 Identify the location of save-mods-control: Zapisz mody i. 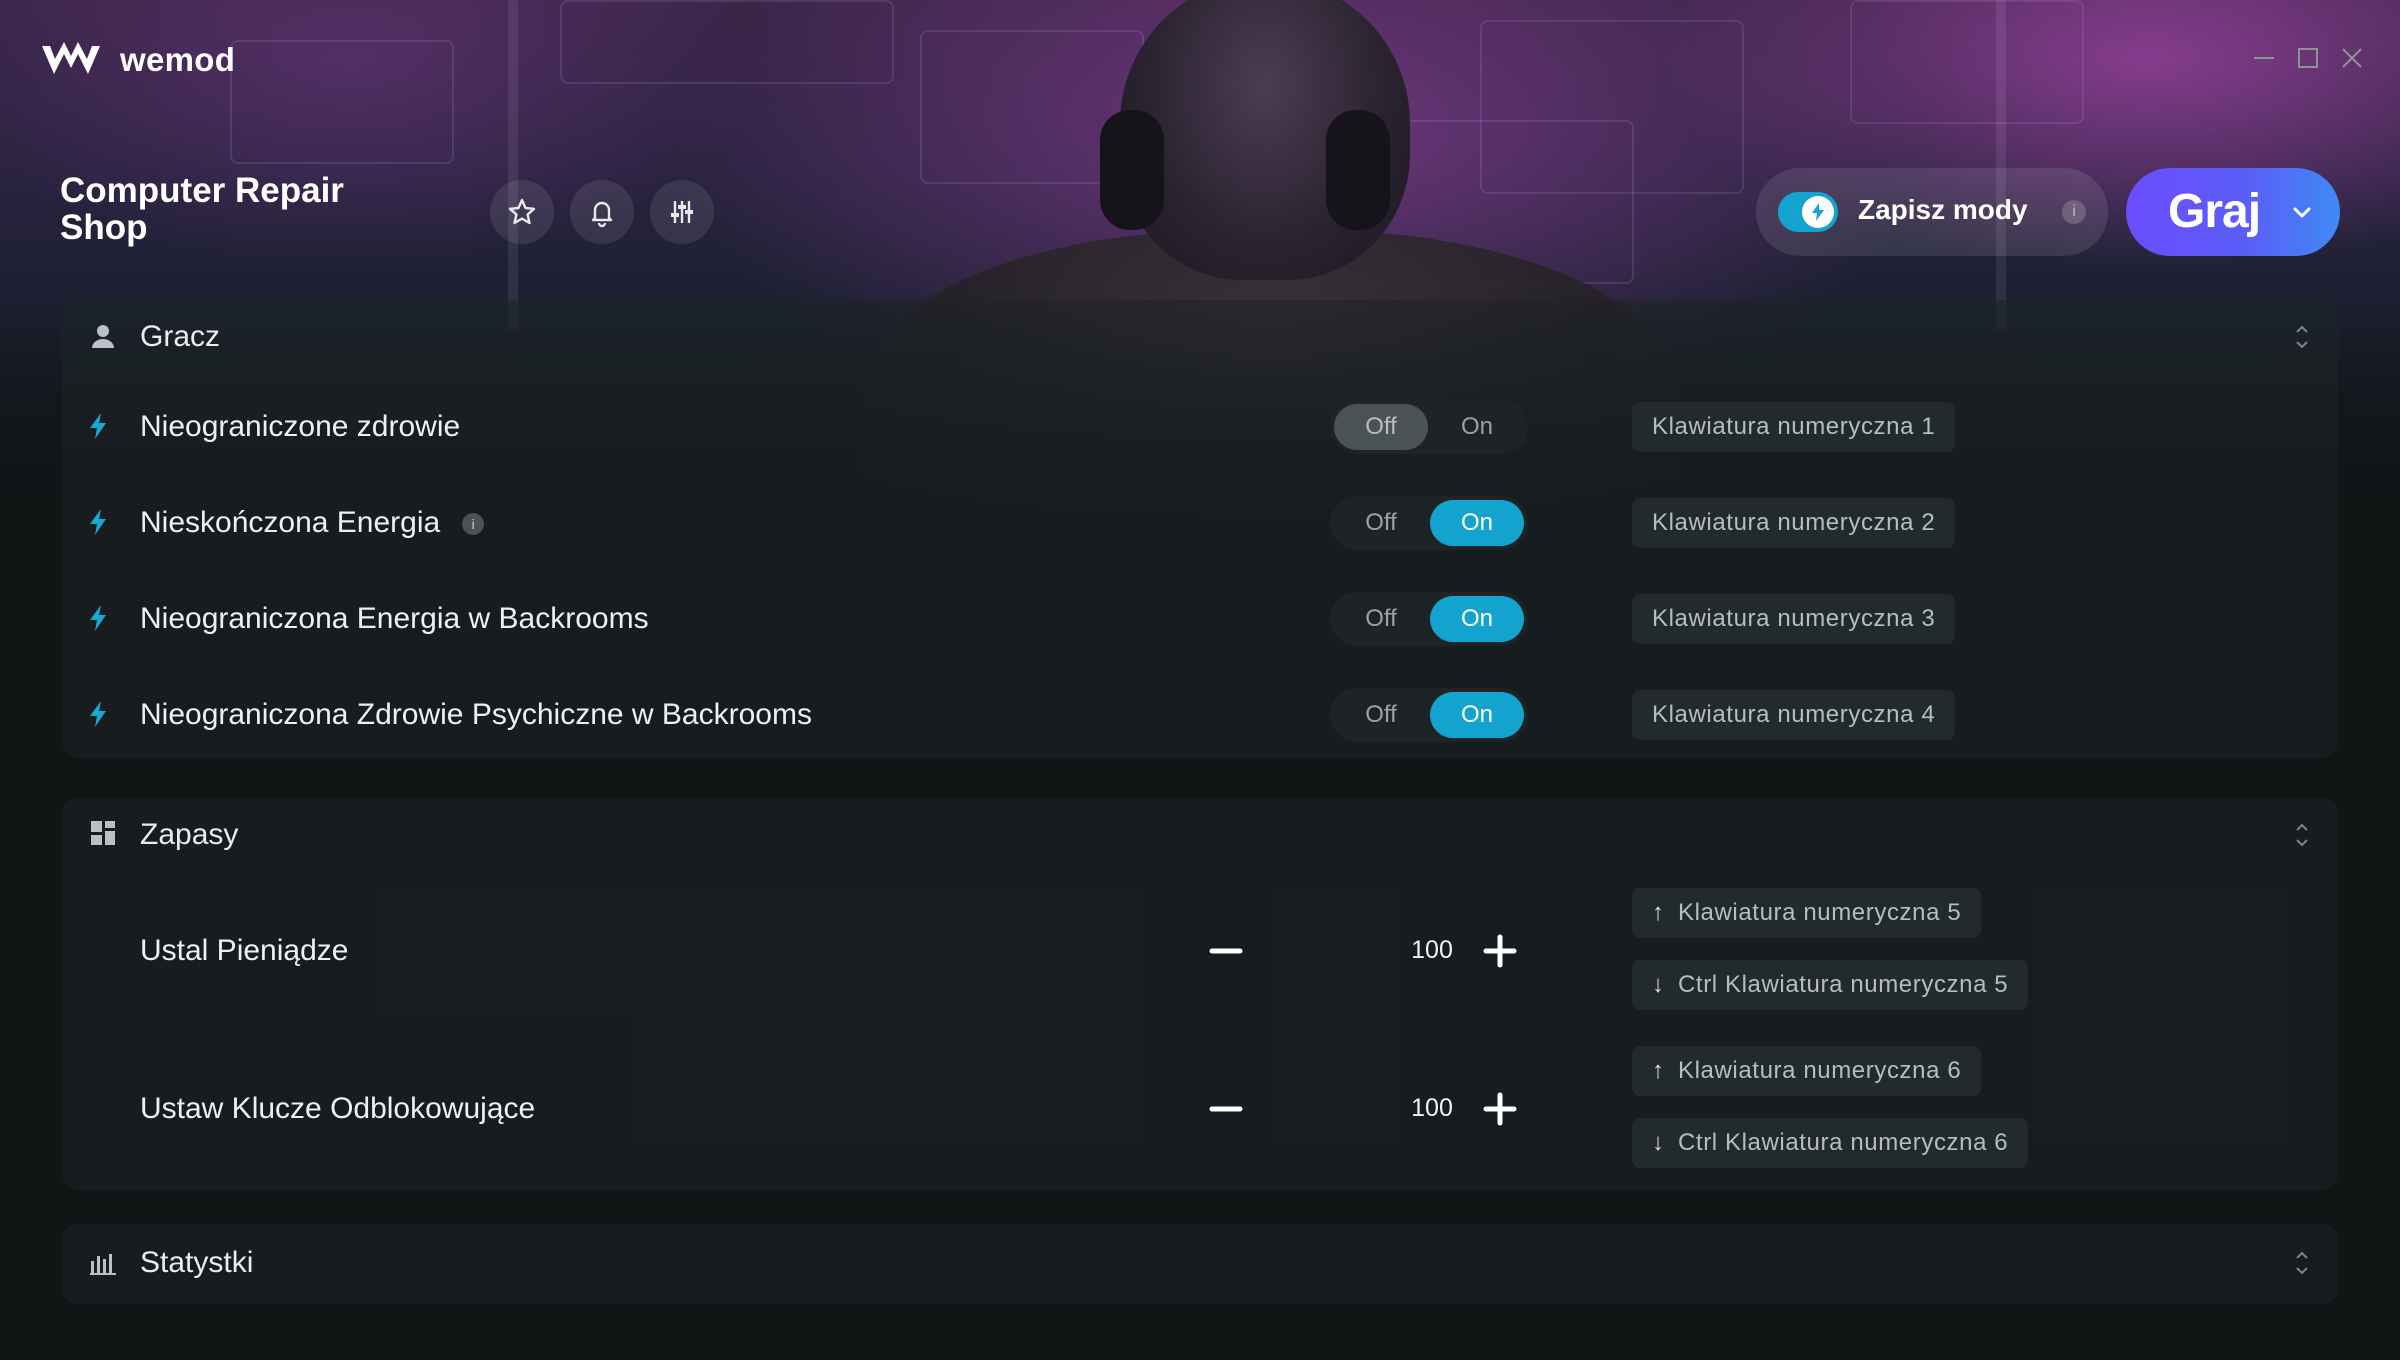
(1932, 212).